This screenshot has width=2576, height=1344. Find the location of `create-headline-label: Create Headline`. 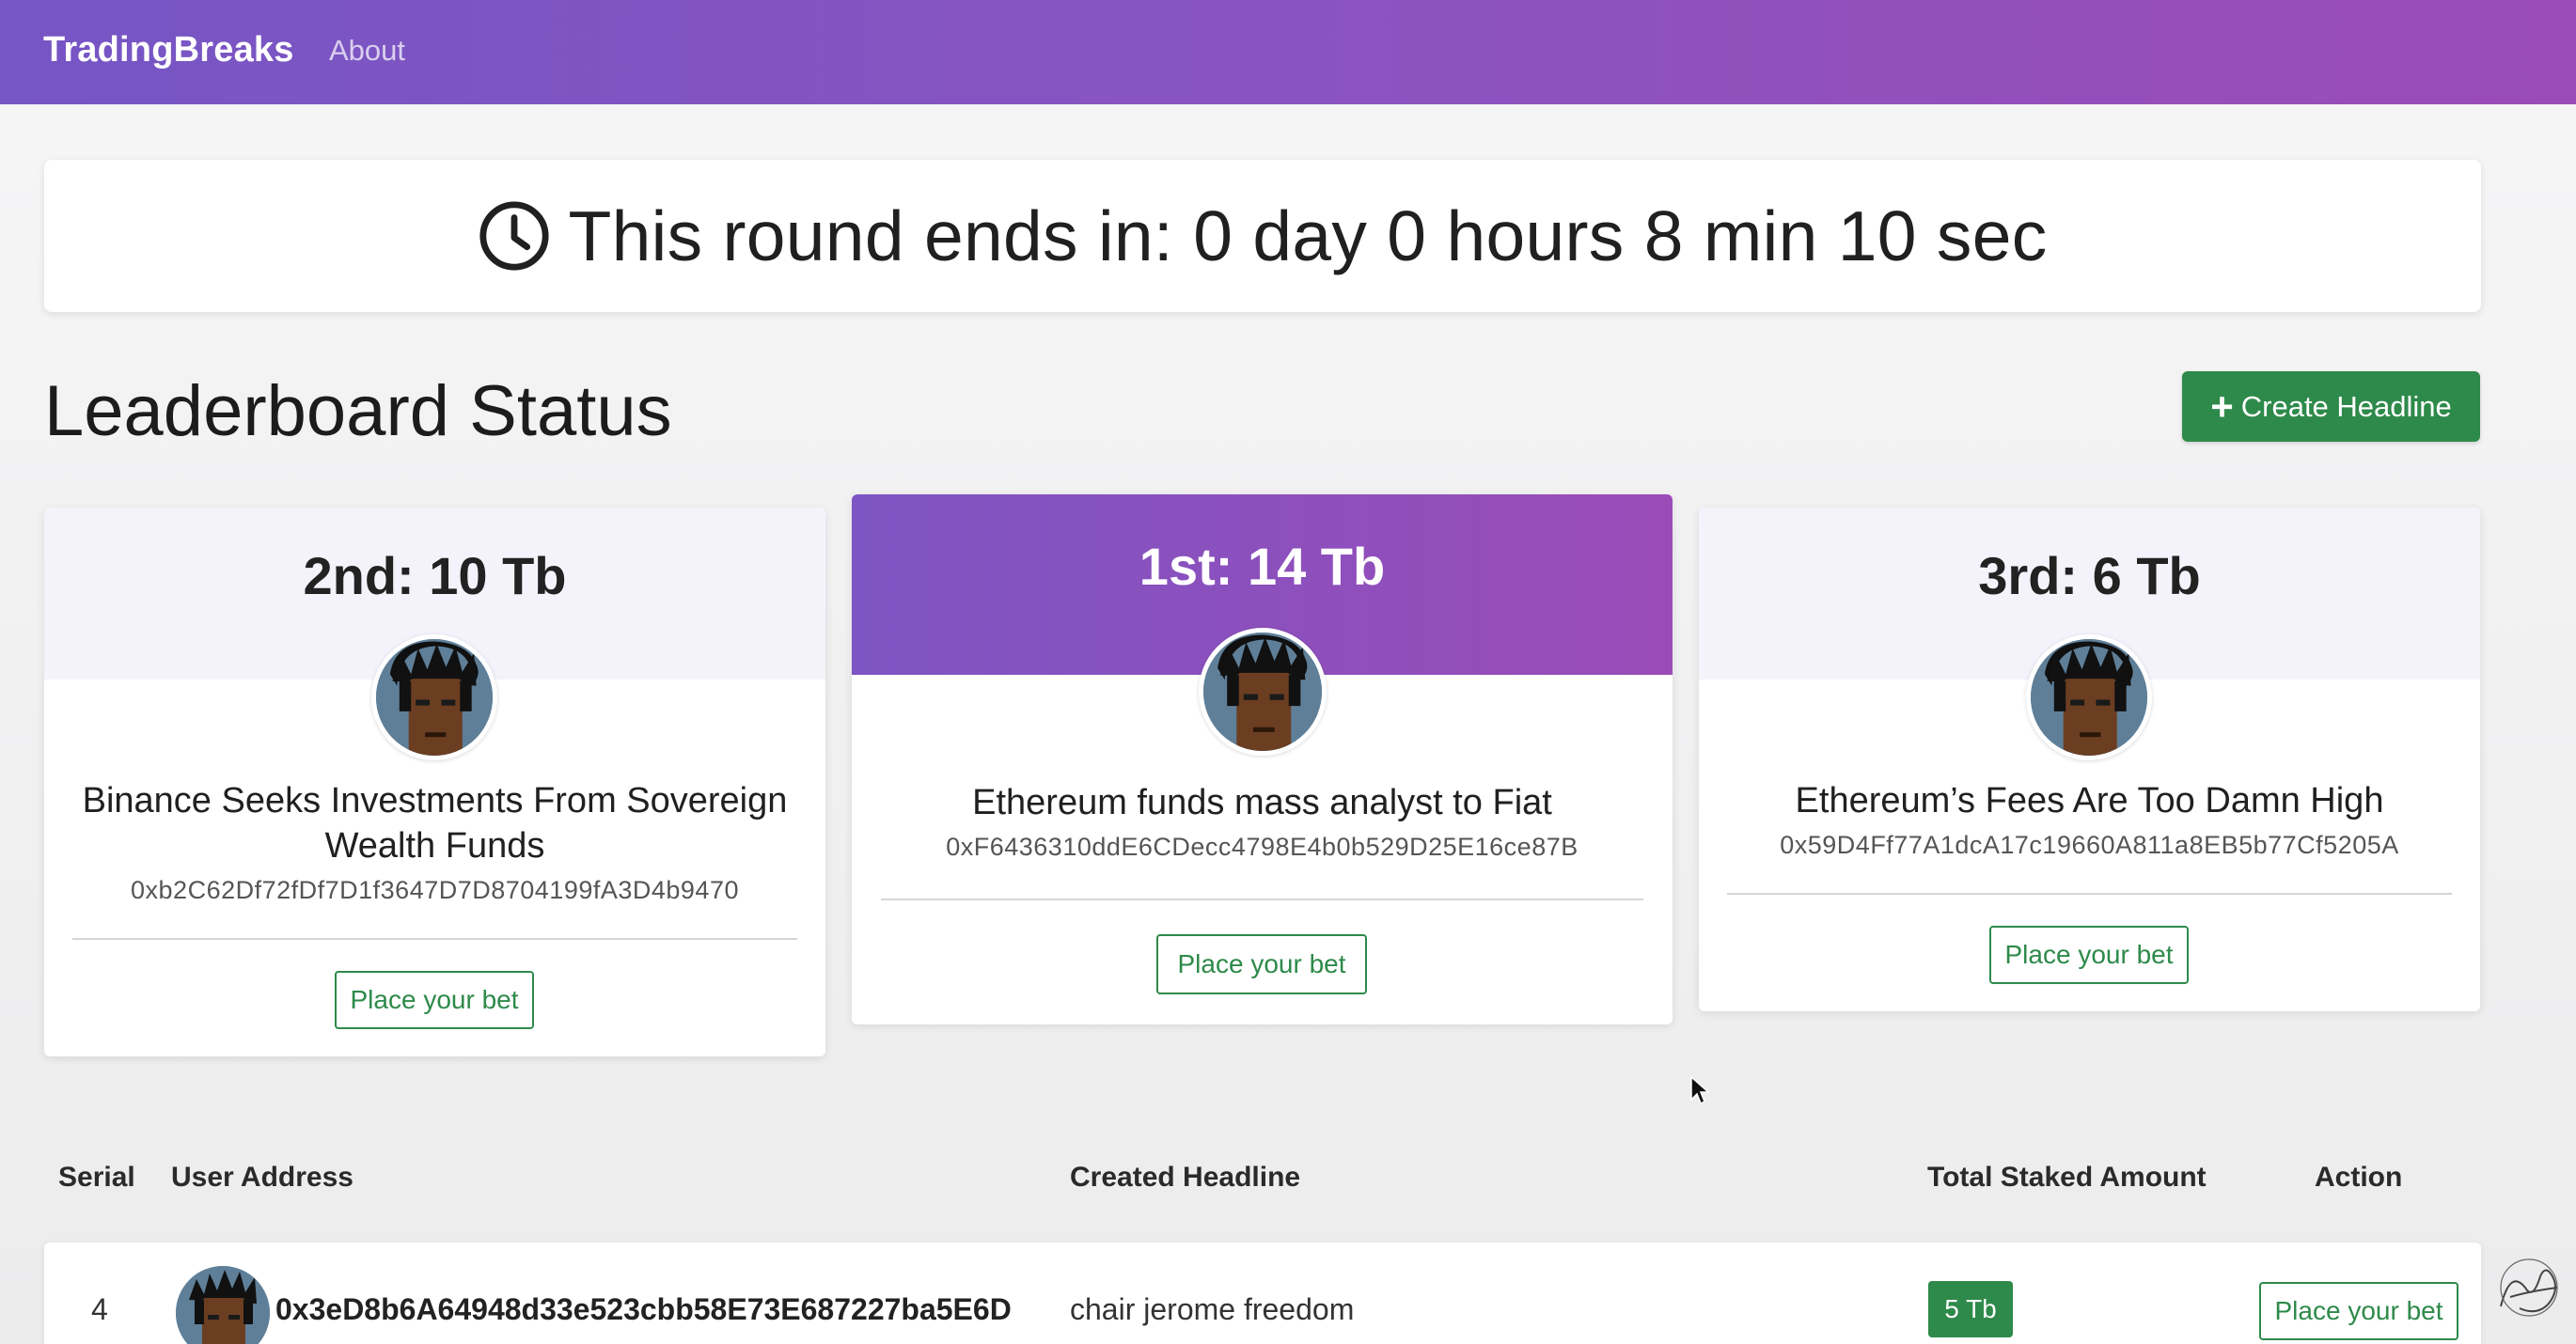

create-headline-label: Create Headline is located at coordinates (2346, 406).